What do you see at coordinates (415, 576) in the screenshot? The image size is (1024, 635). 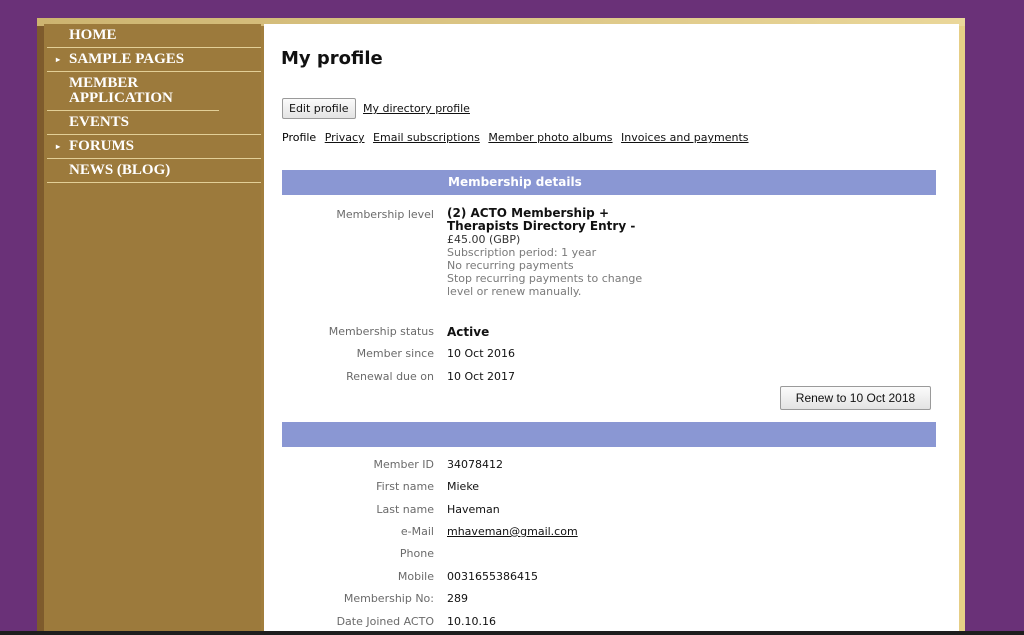 I see `field-label: Mobile` at bounding box center [415, 576].